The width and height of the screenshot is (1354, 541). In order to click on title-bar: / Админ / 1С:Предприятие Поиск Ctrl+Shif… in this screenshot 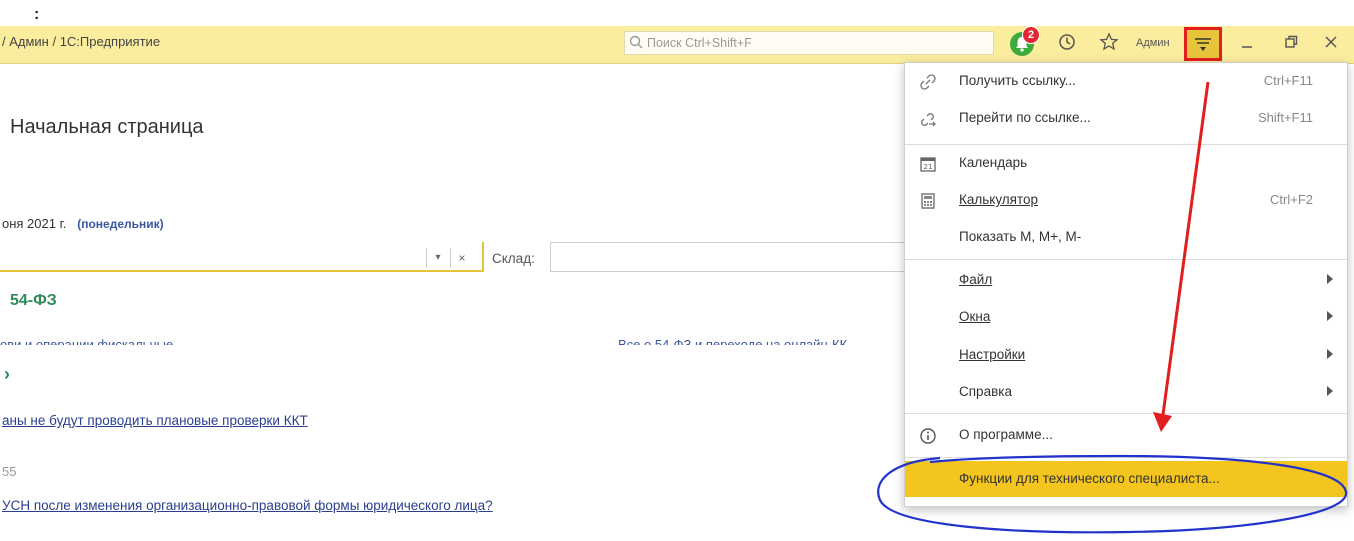, I will do `click(677, 45)`.